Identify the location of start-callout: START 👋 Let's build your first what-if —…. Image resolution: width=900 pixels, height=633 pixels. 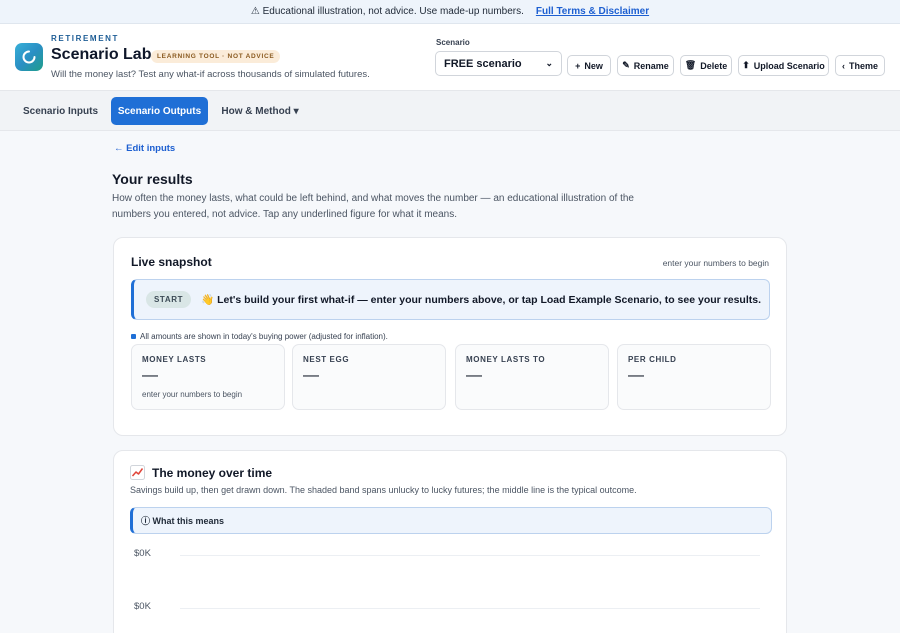
(450, 299).